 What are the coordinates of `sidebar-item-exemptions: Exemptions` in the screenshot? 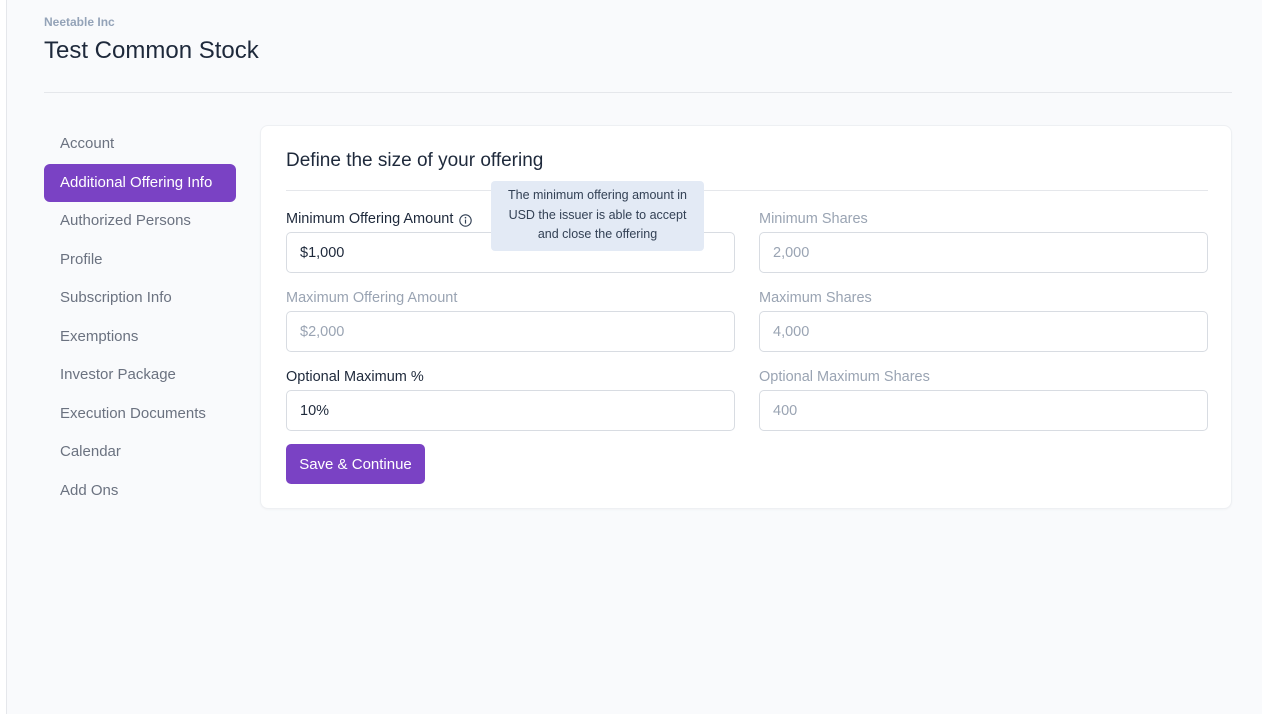 It's located at (140, 337).